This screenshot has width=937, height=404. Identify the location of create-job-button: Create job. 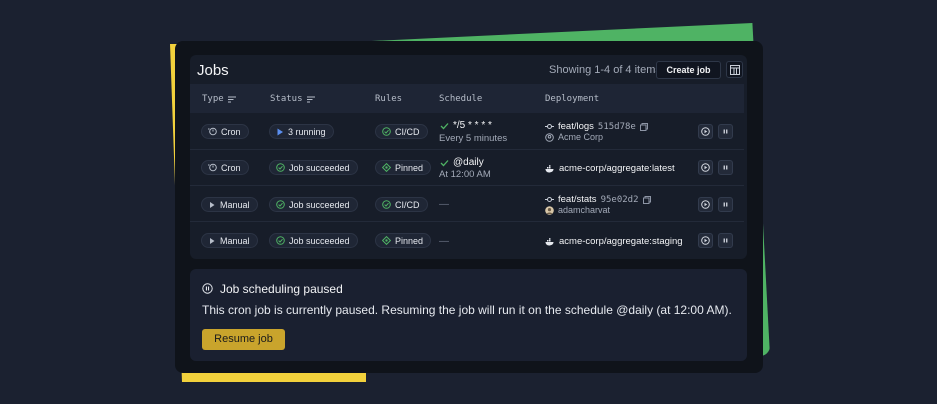
(688, 70).